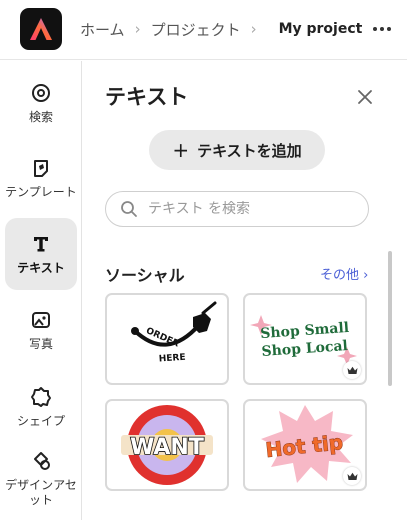 This screenshot has height=520, width=407. What do you see at coordinates (382, 29) in the screenshot?
I see `more-options-button` at bounding box center [382, 29].